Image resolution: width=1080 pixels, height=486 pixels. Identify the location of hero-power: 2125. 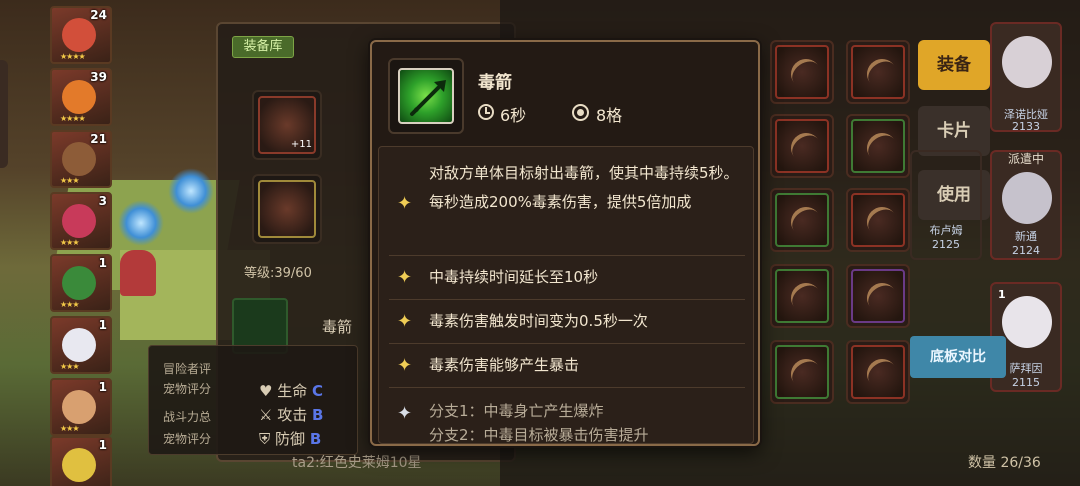
(946, 244).